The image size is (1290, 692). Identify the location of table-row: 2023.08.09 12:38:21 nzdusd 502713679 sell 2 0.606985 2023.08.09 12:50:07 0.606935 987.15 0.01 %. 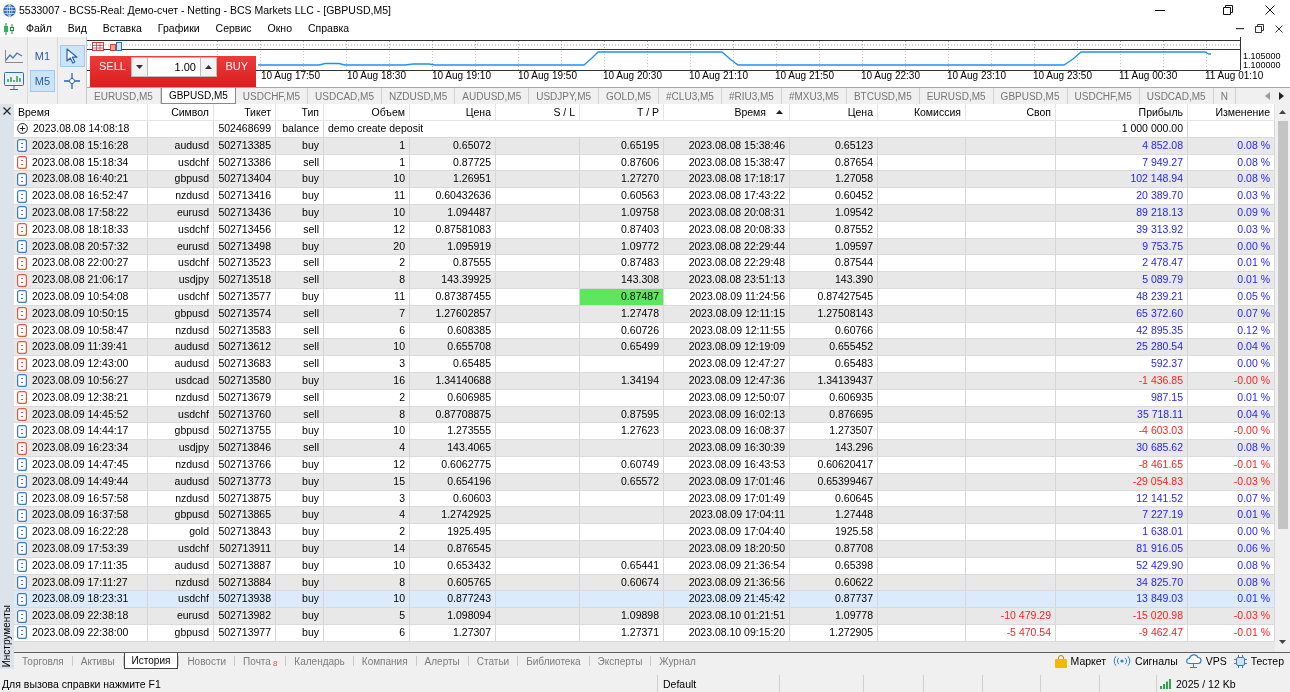
(644, 398).